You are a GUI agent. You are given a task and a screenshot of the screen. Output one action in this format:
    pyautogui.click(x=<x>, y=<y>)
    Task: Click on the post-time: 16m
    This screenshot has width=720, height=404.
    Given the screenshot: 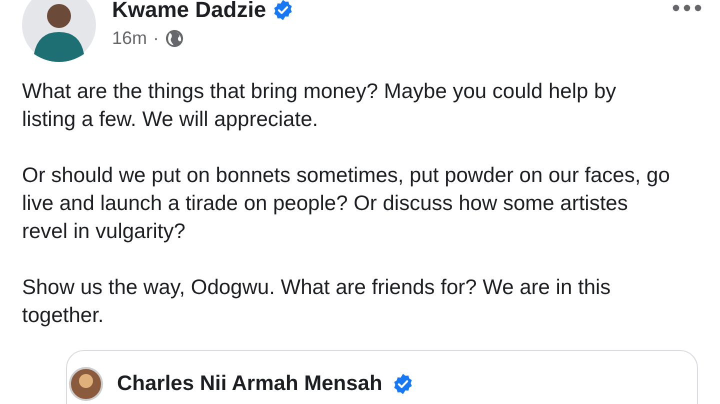 What is the action you would take?
    pyautogui.click(x=130, y=38)
    